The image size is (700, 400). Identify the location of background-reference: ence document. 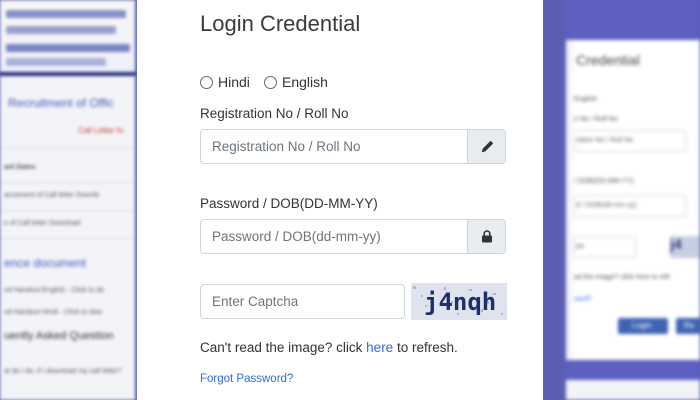
(45, 263).